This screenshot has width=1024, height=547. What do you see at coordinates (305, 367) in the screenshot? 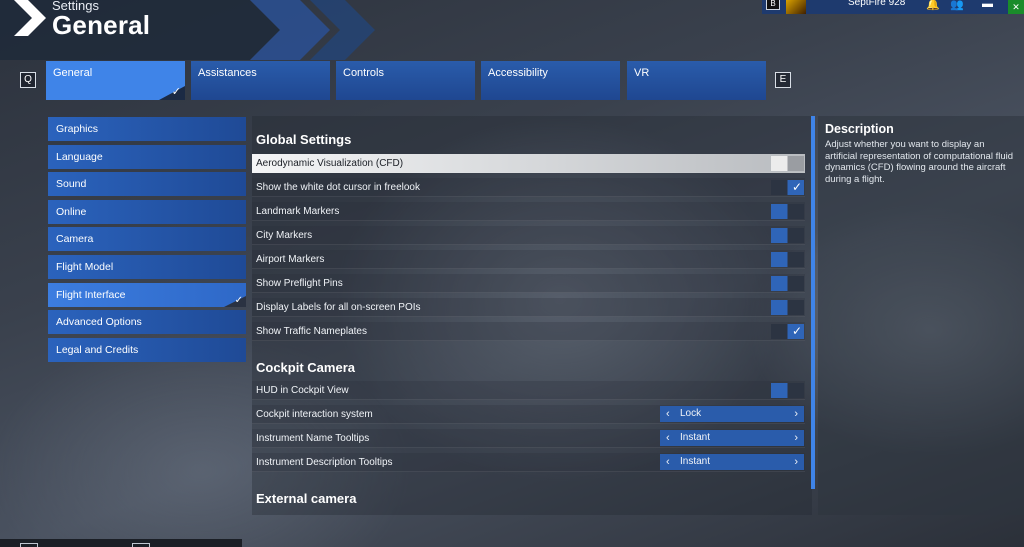
I see `section-title-cockpit: Cockpit Camera` at bounding box center [305, 367].